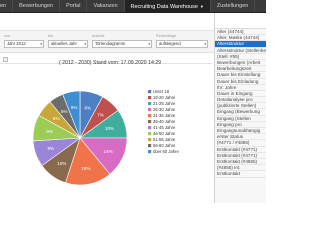 Image resolution: width=320 pixels, height=240 pixels. I want to click on legend-label: 56-60 Jahre, so click(164, 145).